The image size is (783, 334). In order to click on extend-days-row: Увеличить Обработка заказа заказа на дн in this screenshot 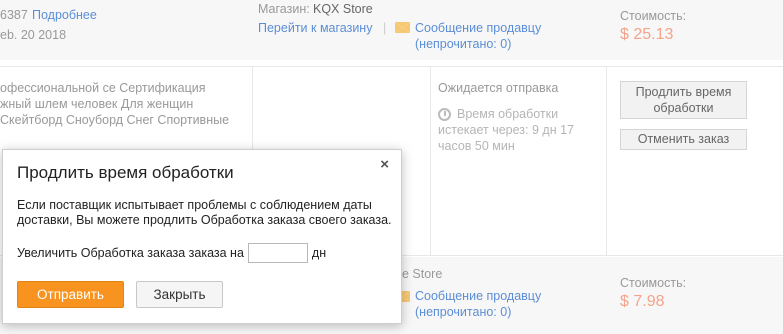, I will do `click(171, 253)`.